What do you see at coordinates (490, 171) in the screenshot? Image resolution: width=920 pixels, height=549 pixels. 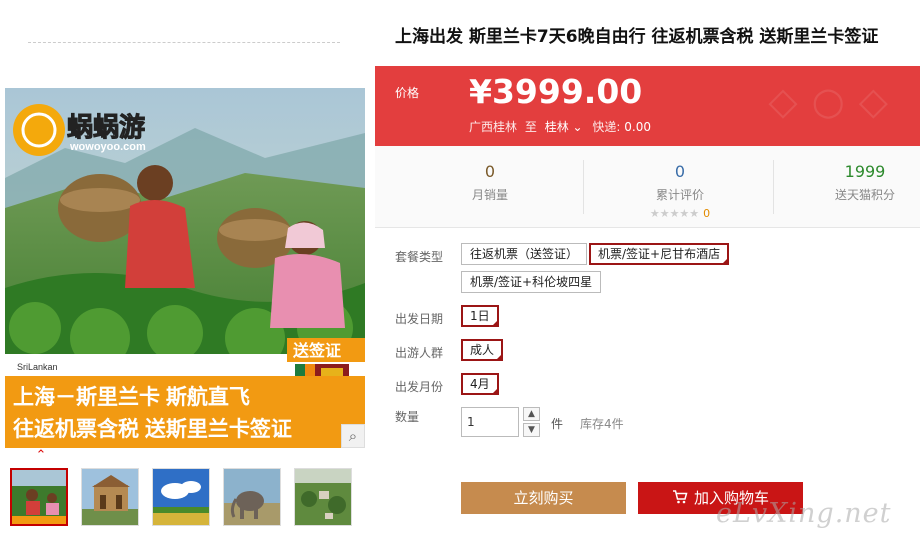 I see `monthly-sales-value: 0` at bounding box center [490, 171].